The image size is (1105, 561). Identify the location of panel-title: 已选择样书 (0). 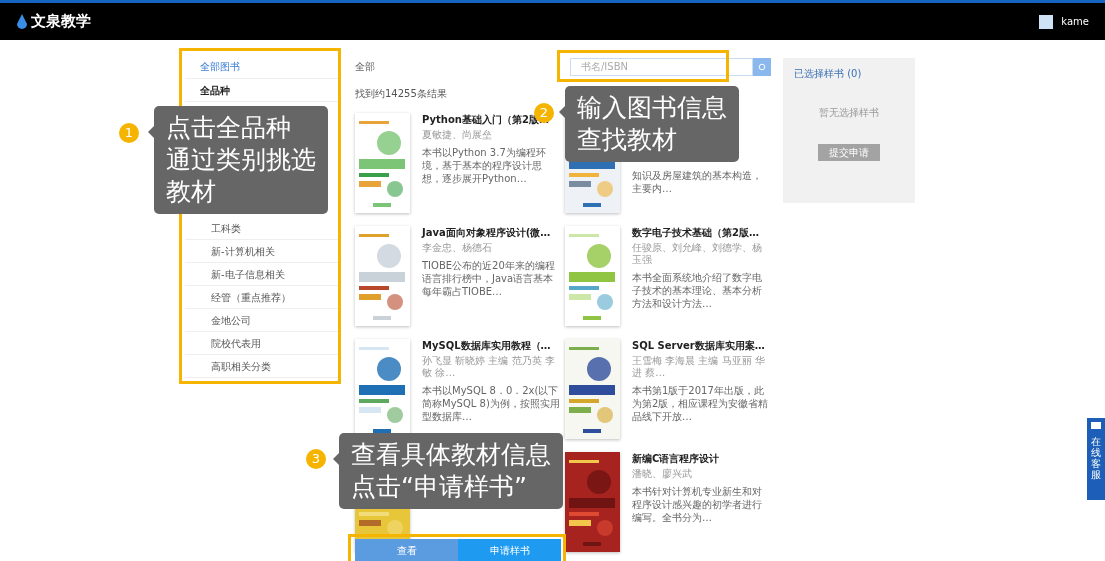
(827, 74).